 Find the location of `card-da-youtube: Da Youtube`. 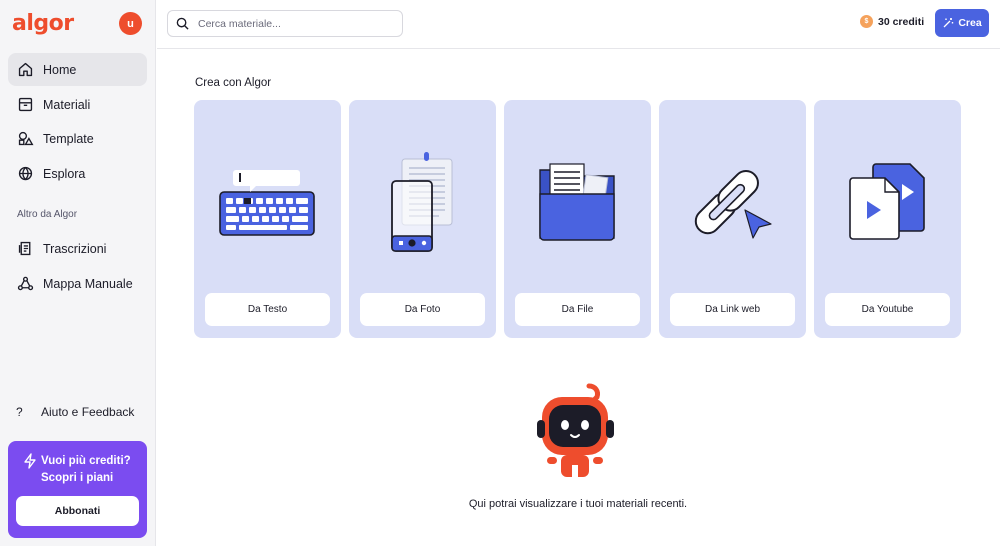

card-da-youtube: Da Youtube is located at coordinates (887, 219).